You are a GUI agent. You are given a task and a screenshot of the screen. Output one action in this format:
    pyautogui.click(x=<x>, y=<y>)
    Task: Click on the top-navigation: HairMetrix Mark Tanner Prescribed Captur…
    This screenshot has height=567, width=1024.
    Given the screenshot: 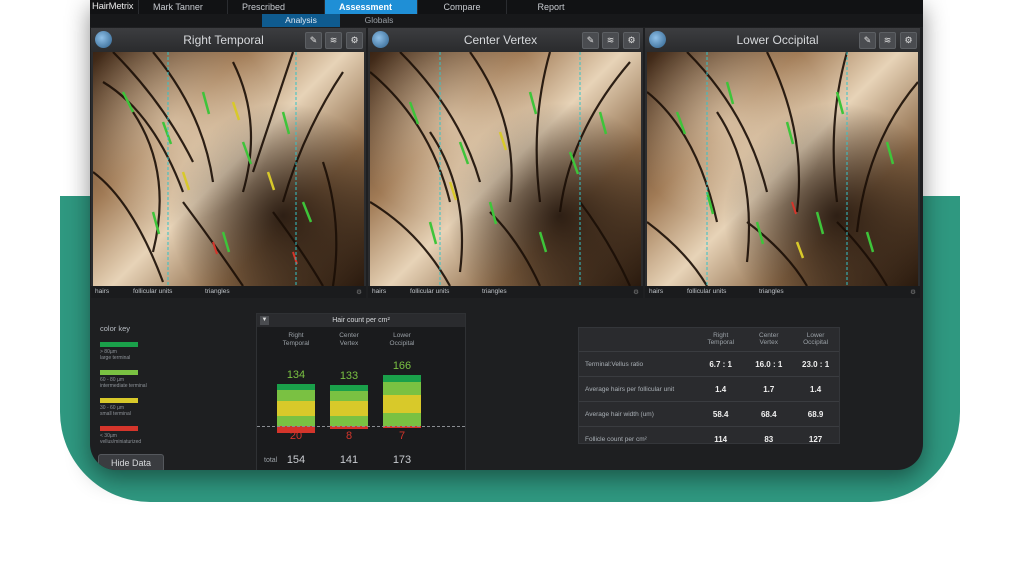 What is the action you would take?
    pyautogui.click(x=506, y=13)
    